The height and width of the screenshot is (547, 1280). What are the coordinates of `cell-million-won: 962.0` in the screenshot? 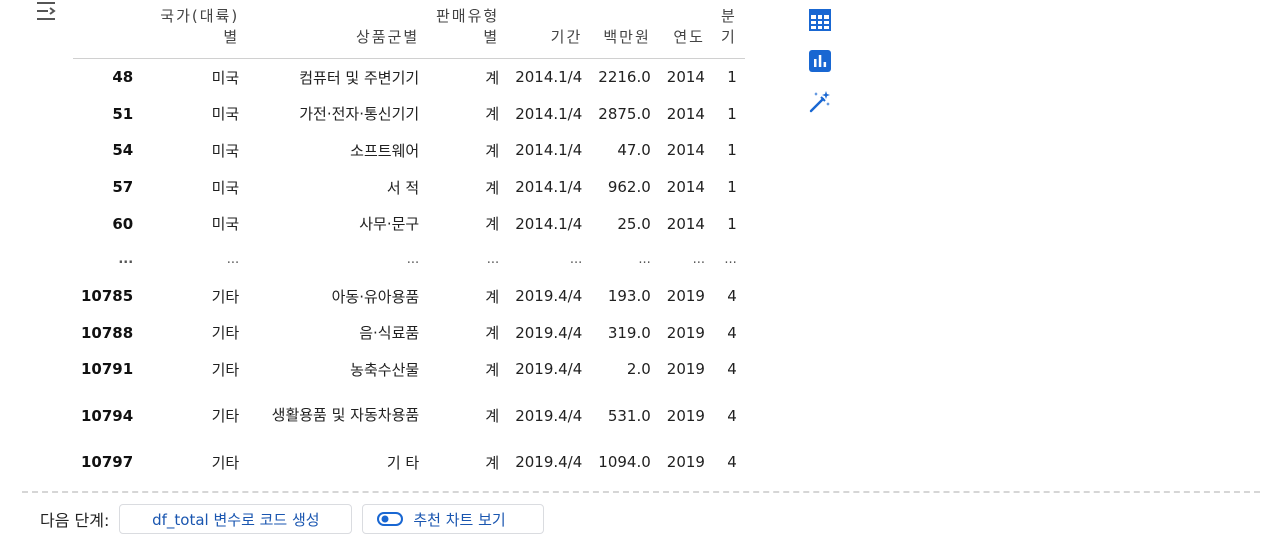 It's located at (629, 187).